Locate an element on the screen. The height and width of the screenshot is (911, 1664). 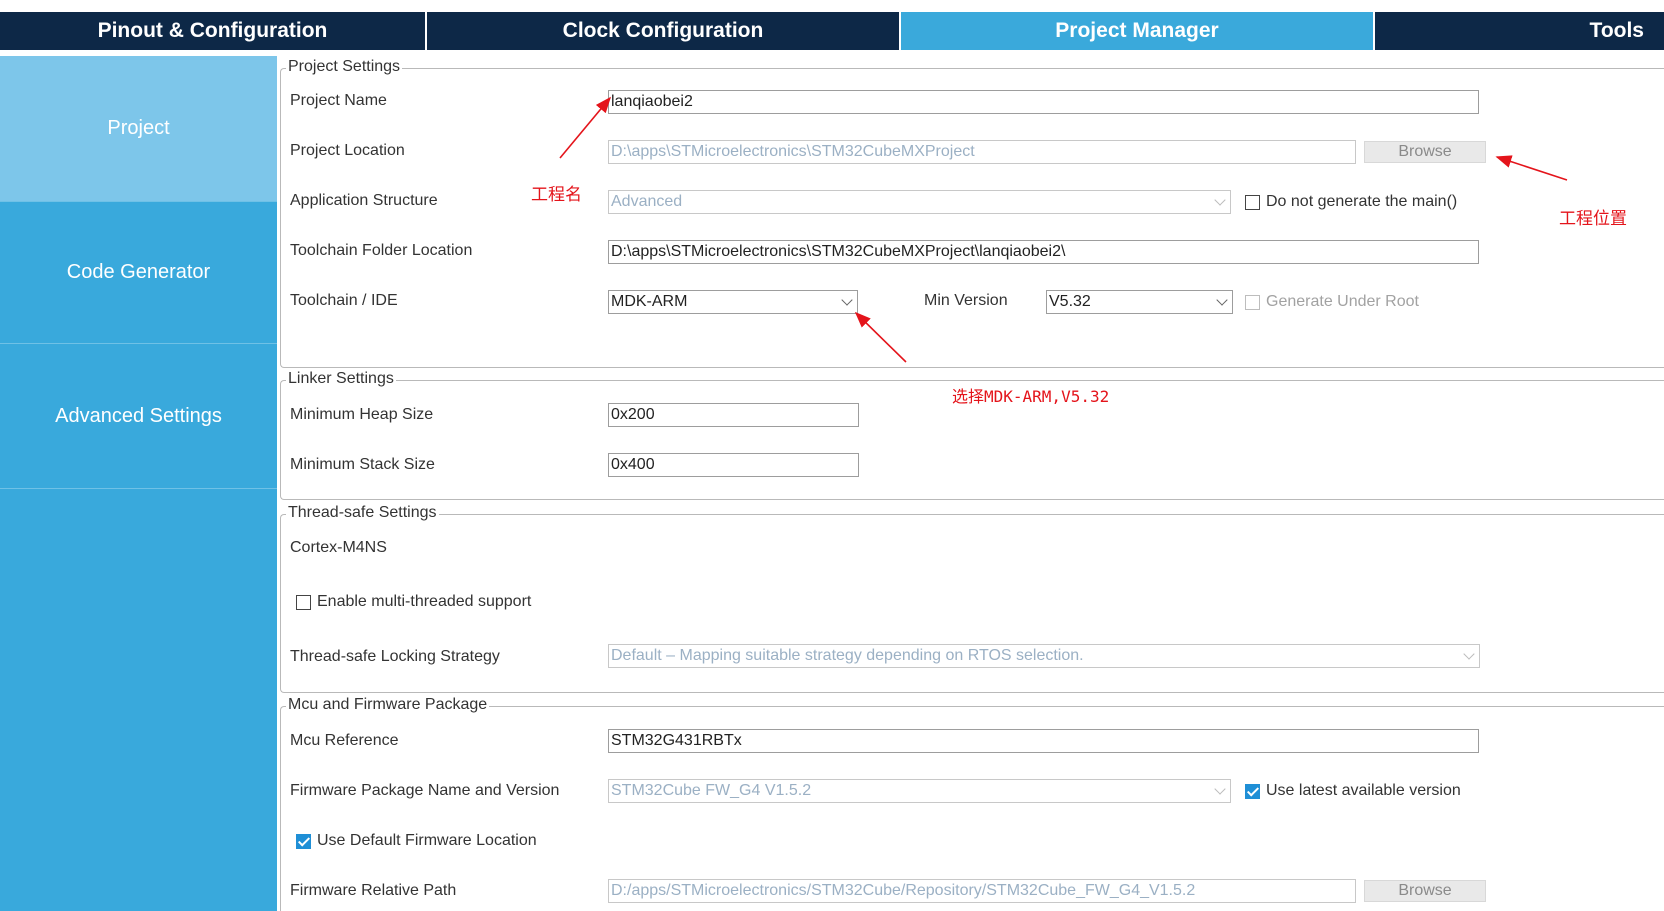
generate-under-root-checkbox: Generate Under Root is located at coordinates (1332, 302).